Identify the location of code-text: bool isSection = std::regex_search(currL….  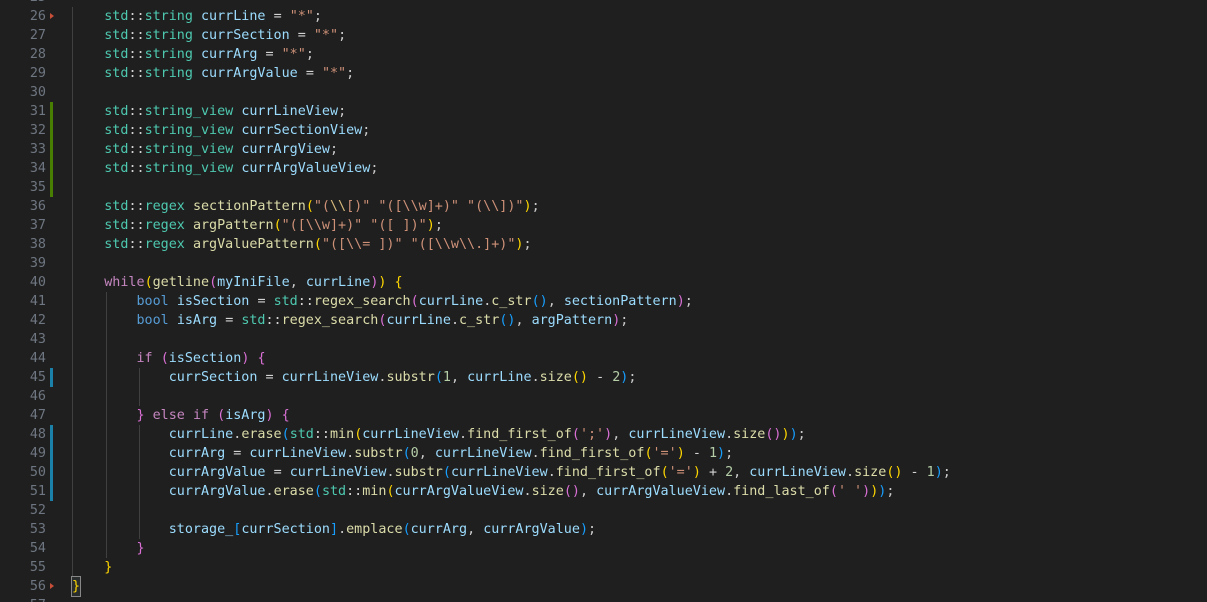
(382, 301).